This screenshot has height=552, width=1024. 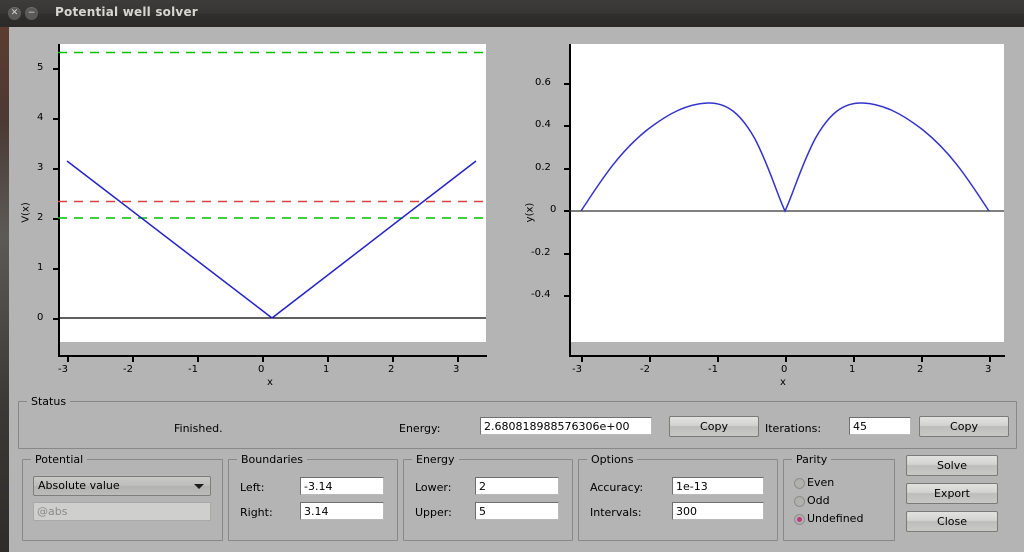 I want to click on chevron-down-icon, so click(x=199, y=486).